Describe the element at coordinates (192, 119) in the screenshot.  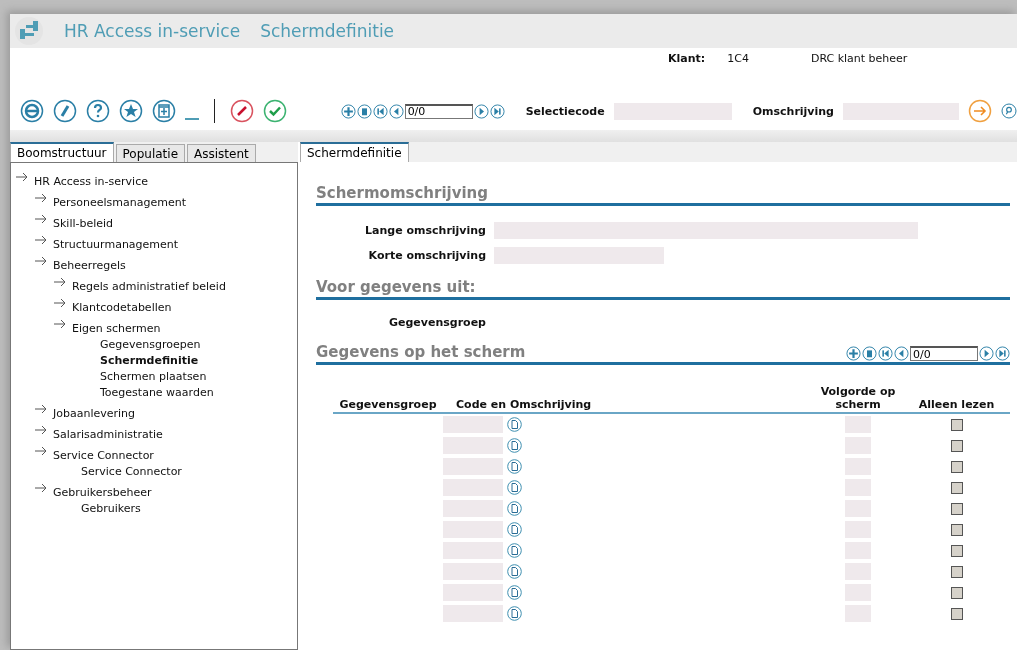
I see `minimize-icon` at that location.